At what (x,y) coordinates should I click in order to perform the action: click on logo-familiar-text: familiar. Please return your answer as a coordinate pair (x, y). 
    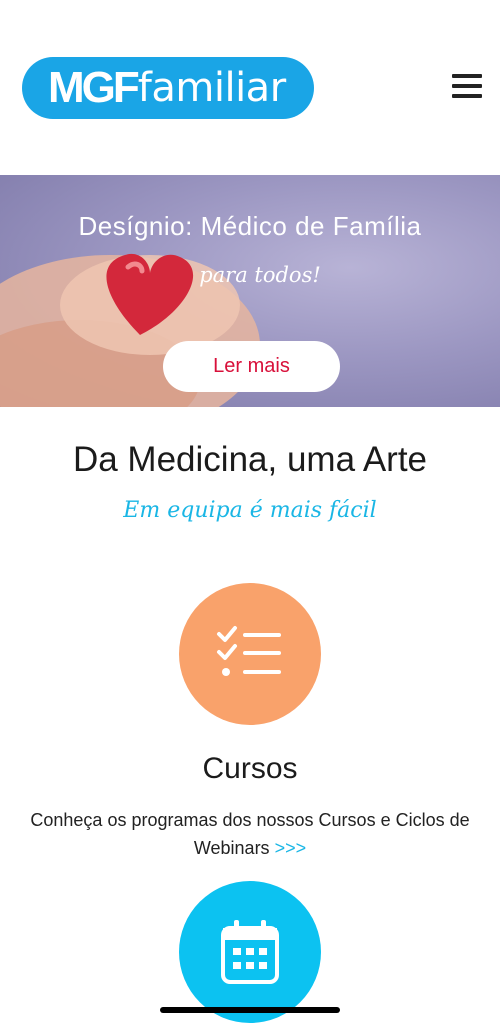
    Looking at the image, I should click on (211, 88).